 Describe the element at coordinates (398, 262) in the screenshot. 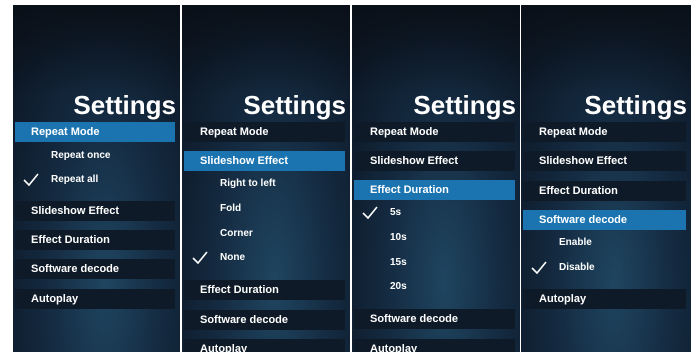

I see `option-label: 15s` at that location.